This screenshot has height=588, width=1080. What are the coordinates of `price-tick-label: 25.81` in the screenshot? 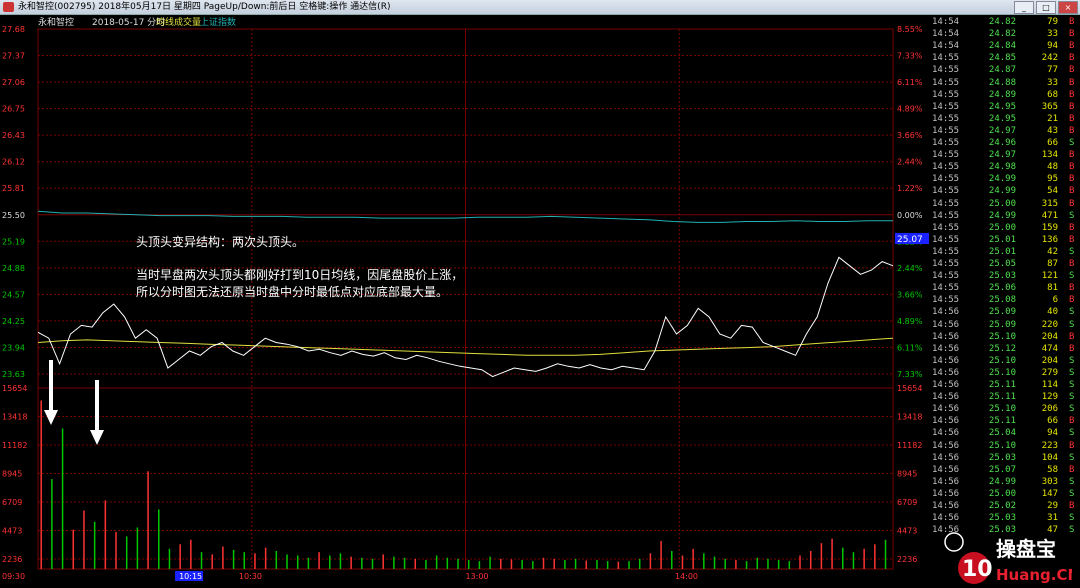 It's located at (13, 188).